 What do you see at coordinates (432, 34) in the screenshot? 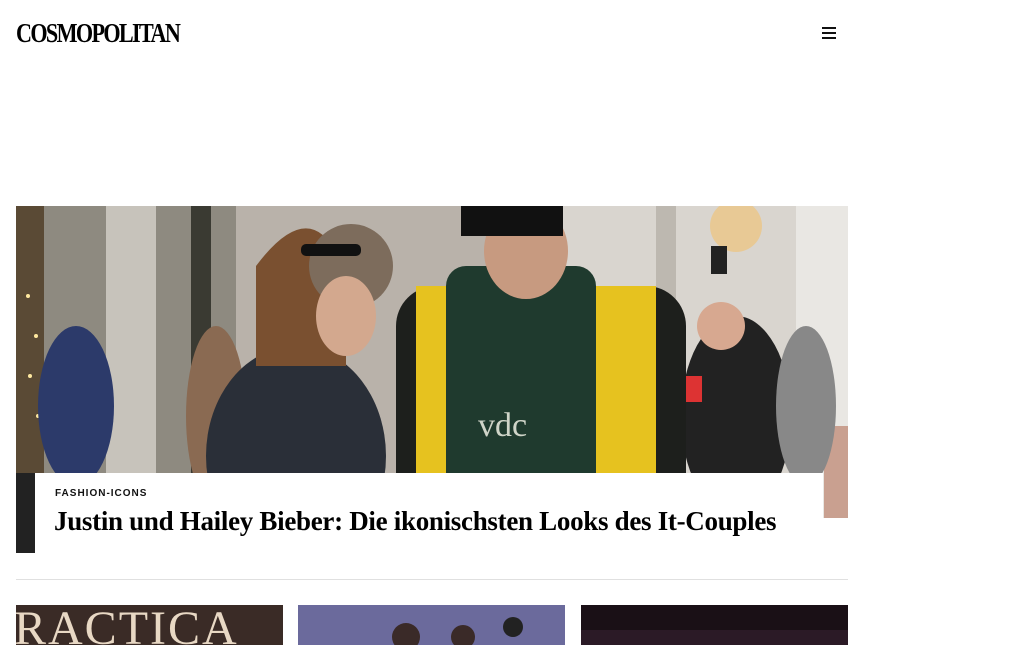
I see `site-header: COSMOPOLITAN` at bounding box center [432, 34].